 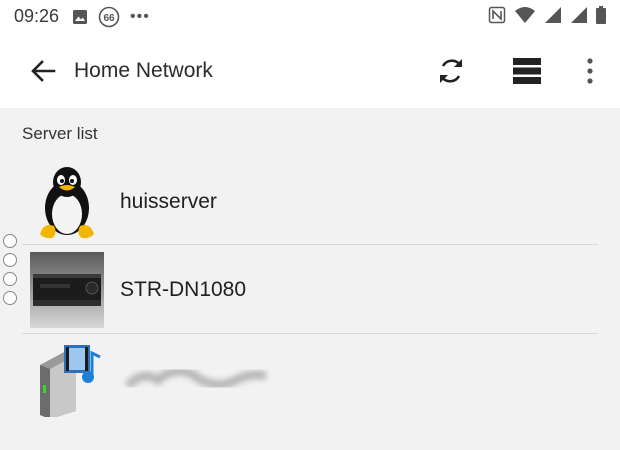 I want to click on status-right-icons, so click(x=547, y=15).